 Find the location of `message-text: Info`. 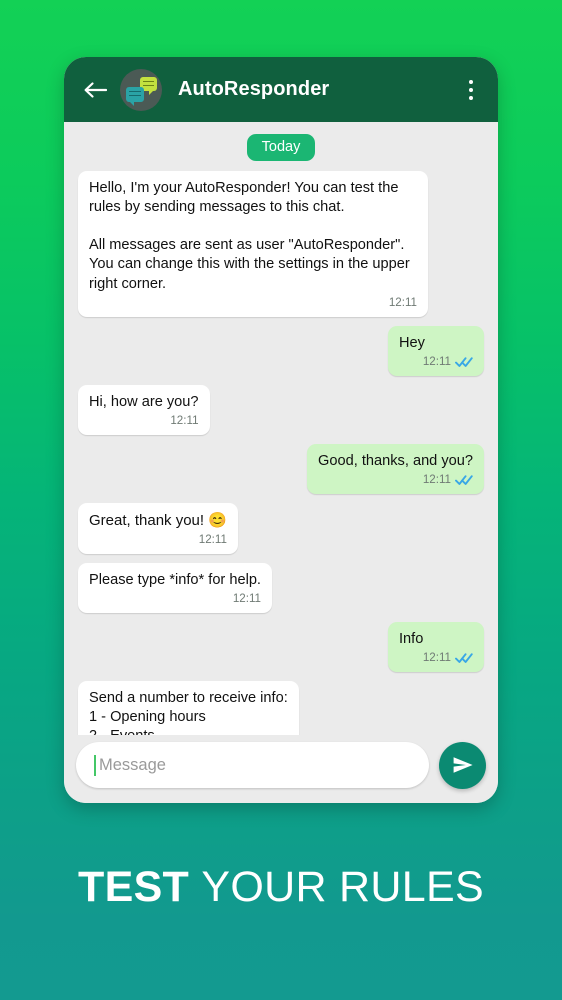

message-text: Info is located at coordinates (411, 638).